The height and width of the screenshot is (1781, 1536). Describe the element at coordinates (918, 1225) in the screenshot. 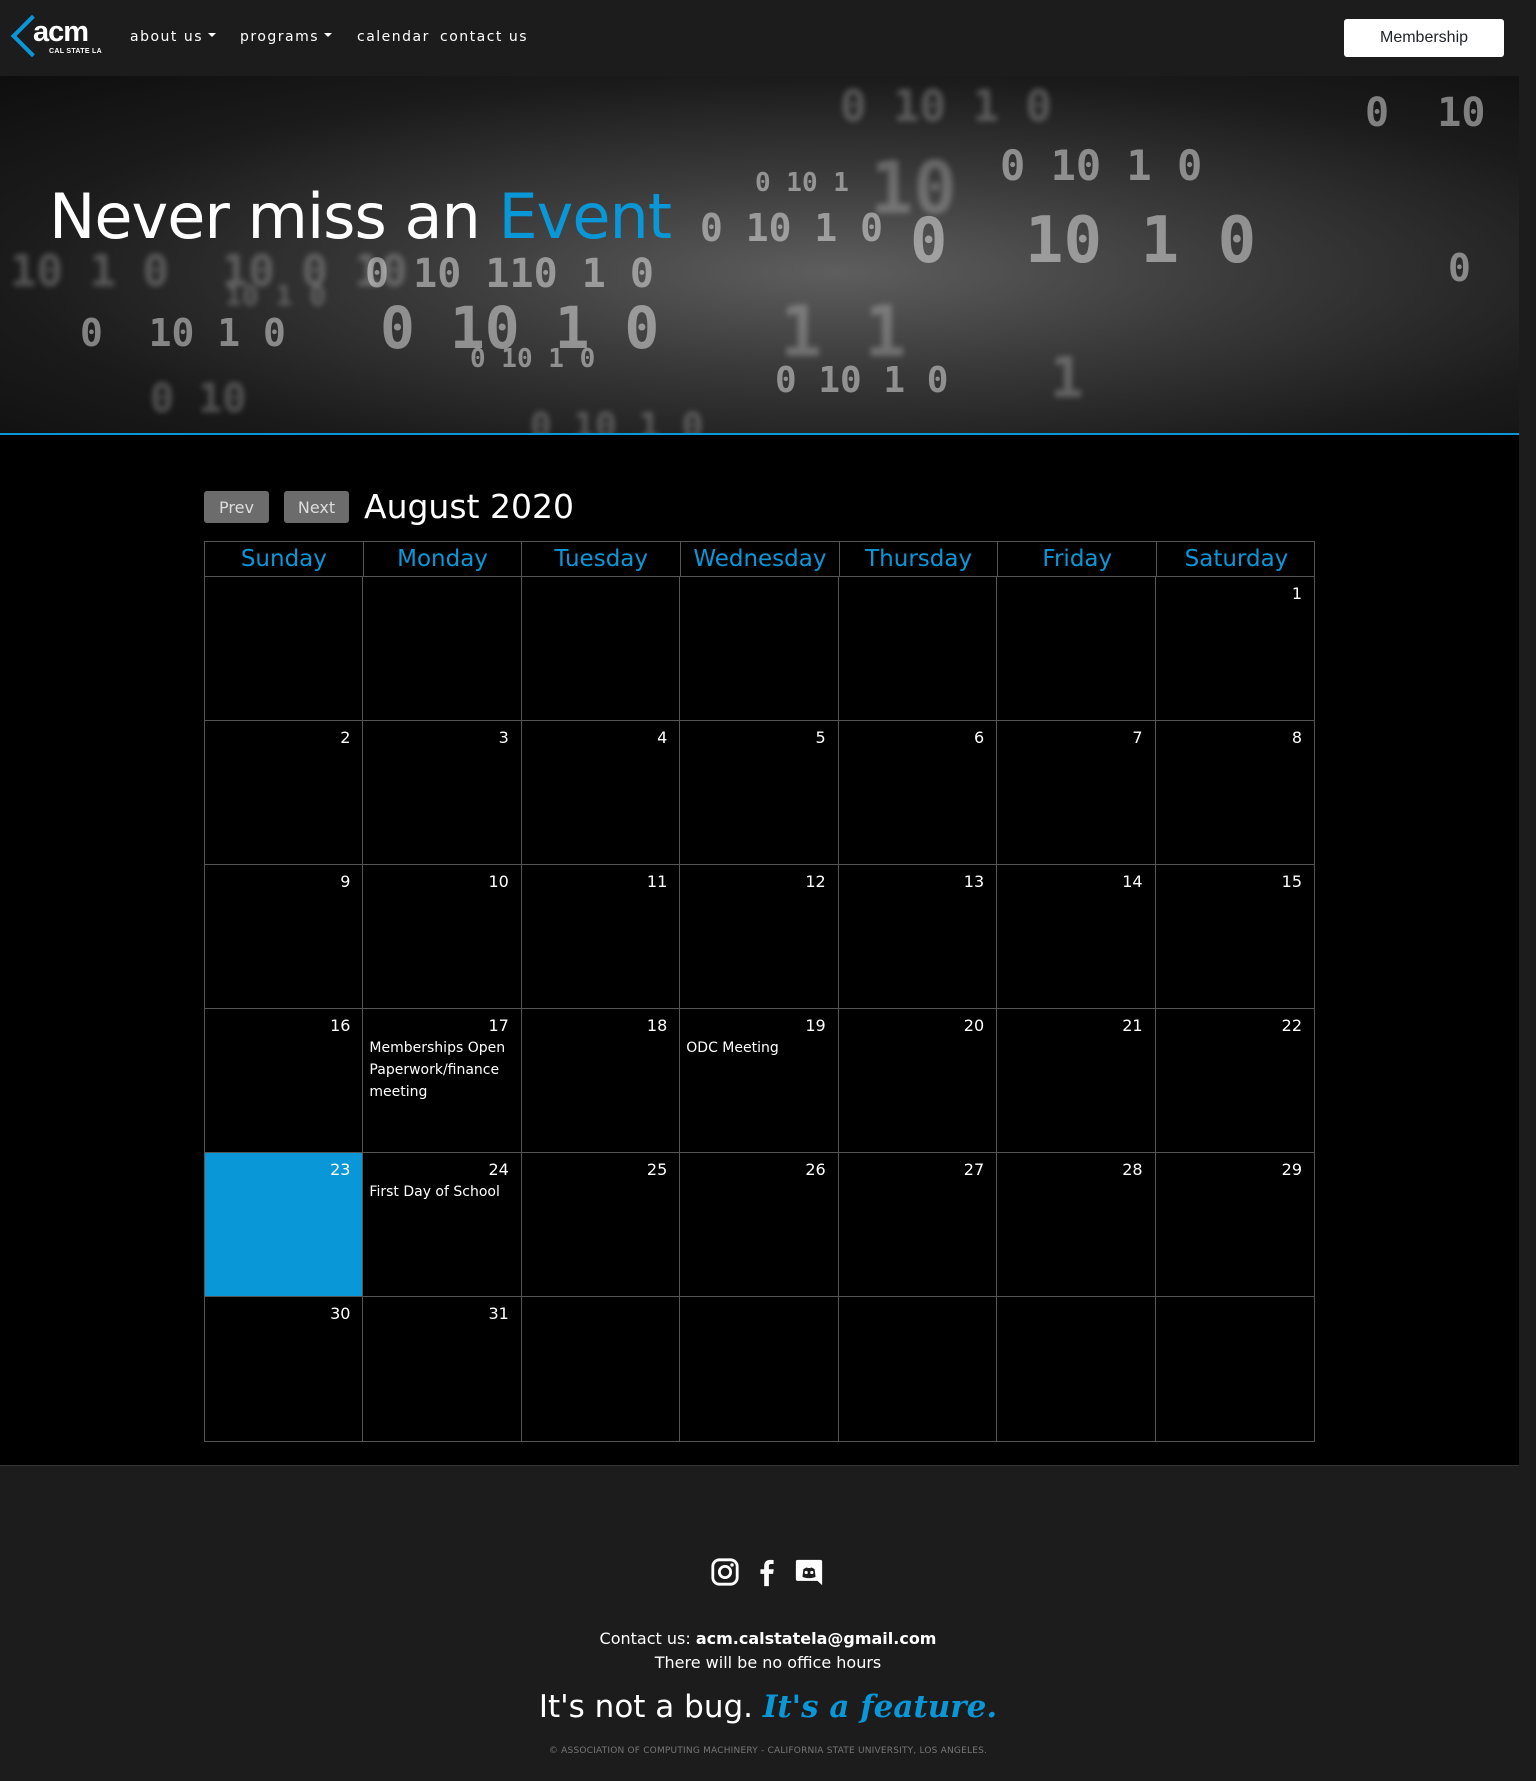

I see `calendar-day-27: 27` at that location.